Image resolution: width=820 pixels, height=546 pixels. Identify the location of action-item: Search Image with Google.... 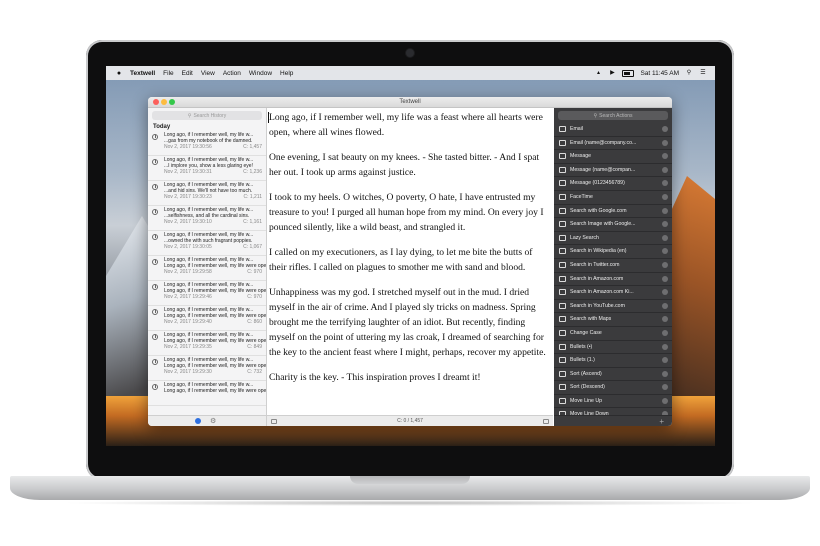
(613, 225).